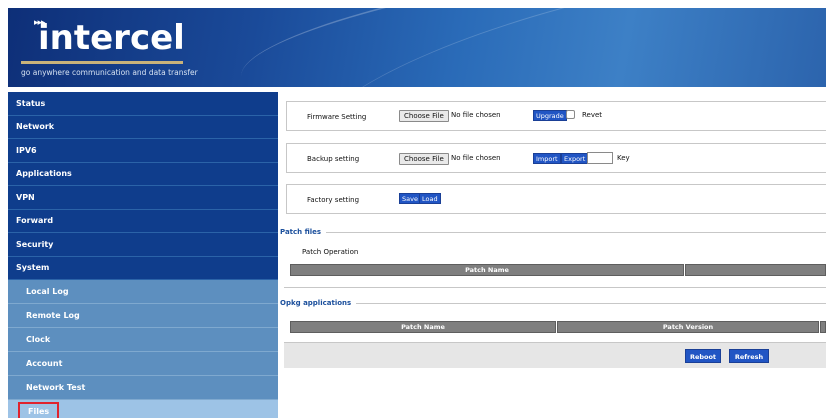 This screenshot has width=826, height=418. What do you see at coordinates (755, 270) in the screenshot?
I see `patch-table-header-extra` at bounding box center [755, 270].